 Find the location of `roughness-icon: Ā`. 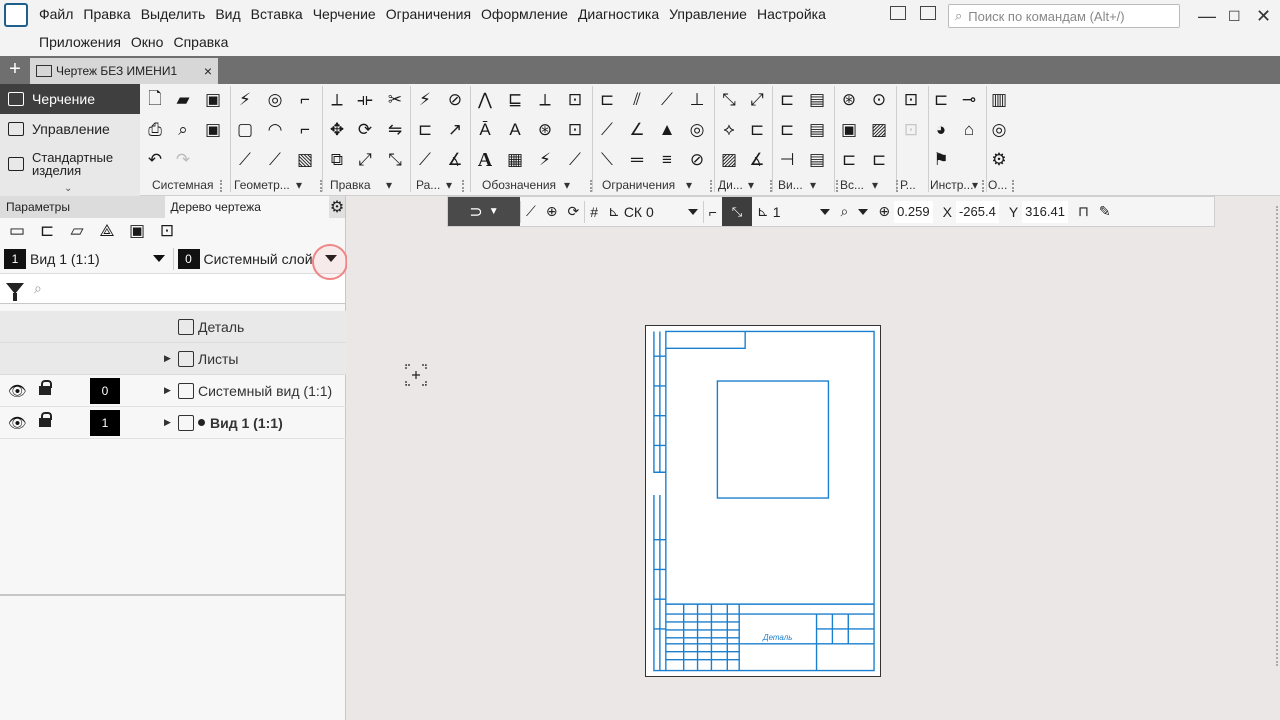

roughness-icon: Ā is located at coordinates (485, 130).